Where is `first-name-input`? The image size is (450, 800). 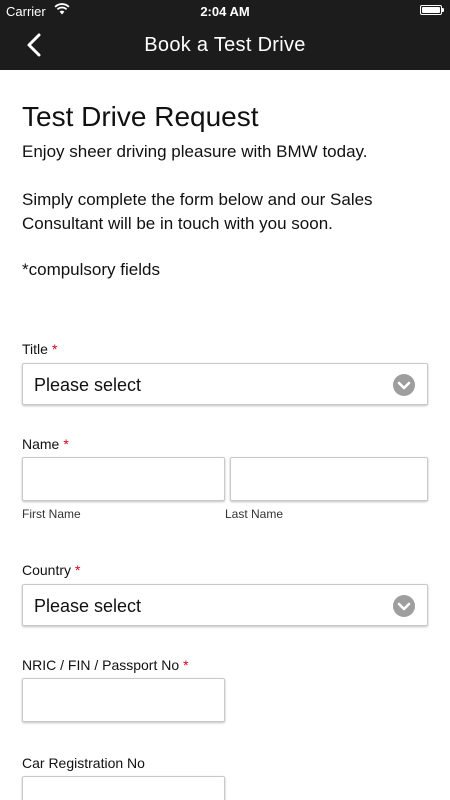
first-name-input is located at coordinates (123, 479).